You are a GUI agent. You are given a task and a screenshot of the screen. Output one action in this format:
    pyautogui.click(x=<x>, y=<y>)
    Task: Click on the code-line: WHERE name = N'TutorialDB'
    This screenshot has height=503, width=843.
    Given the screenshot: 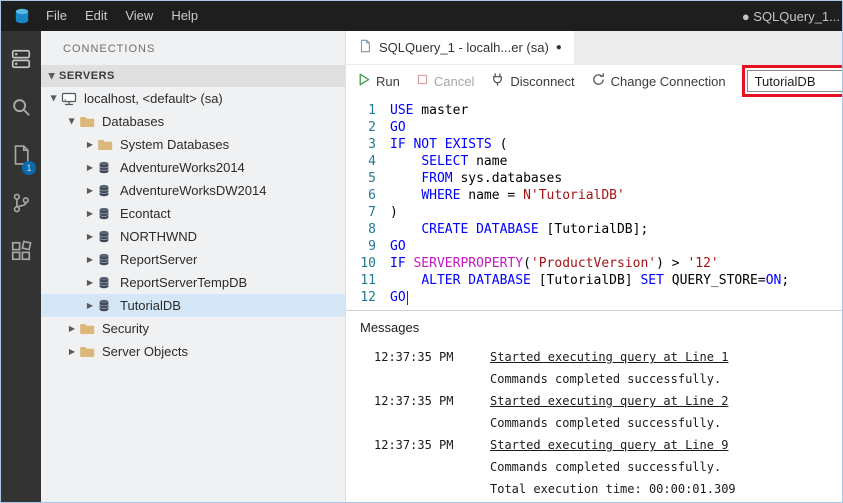 What is the action you would take?
    pyautogui.click(x=616, y=195)
    